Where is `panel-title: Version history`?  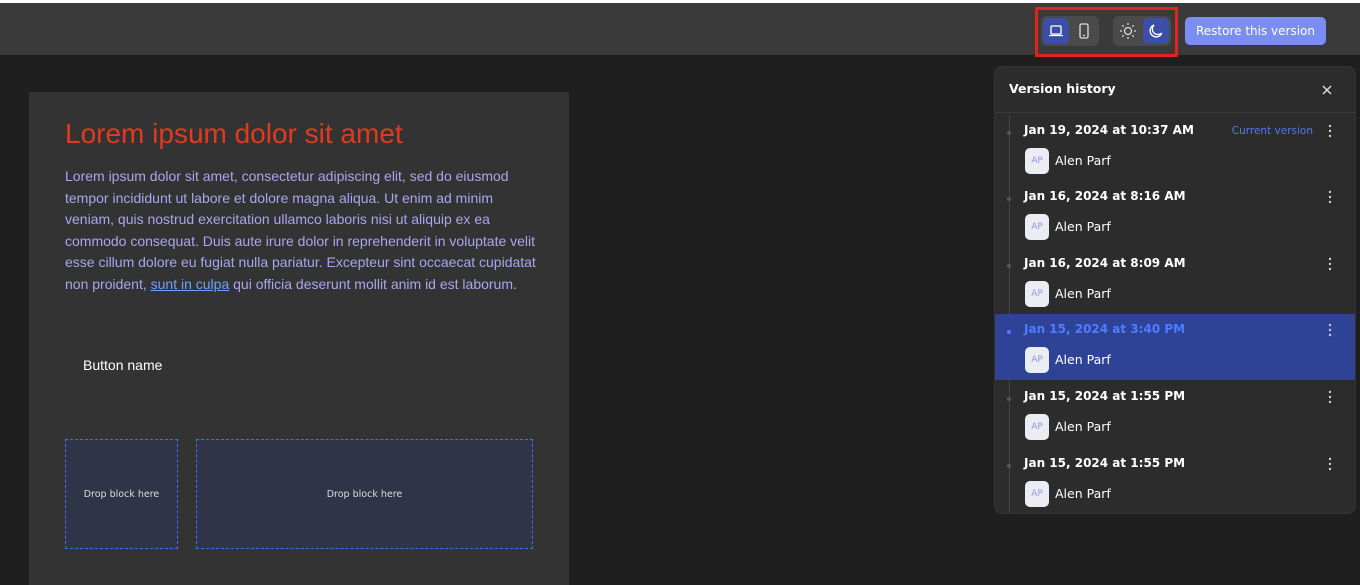 panel-title: Version history is located at coordinates (1062, 88).